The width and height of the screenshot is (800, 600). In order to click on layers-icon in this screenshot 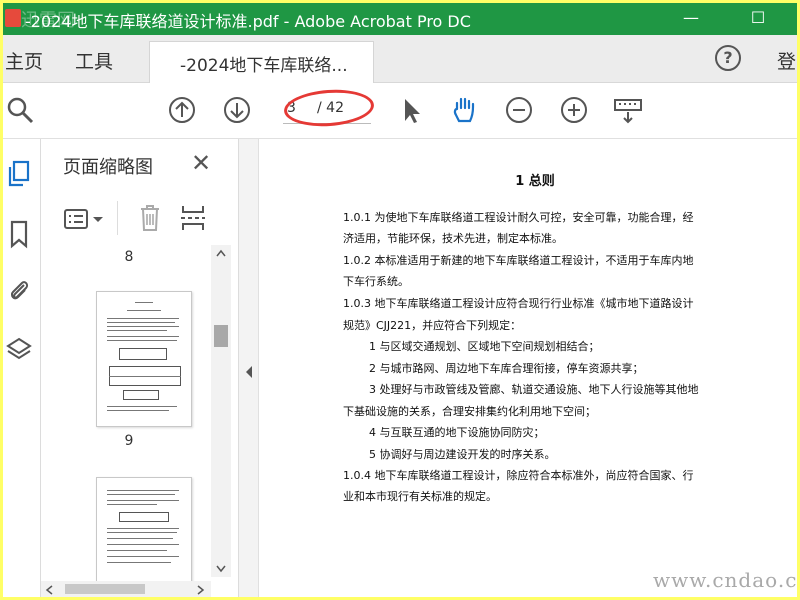, I will do `click(19, 350)`.